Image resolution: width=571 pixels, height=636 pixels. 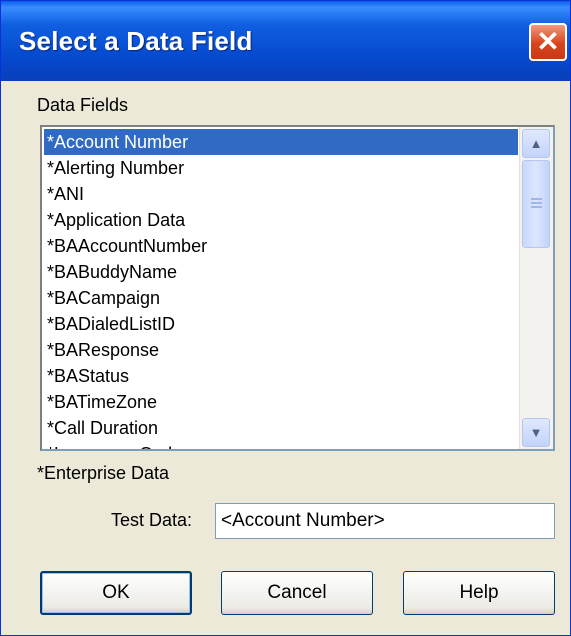 I want to click on dialog-title: Select a Data Field, so click(x=136, y=41).